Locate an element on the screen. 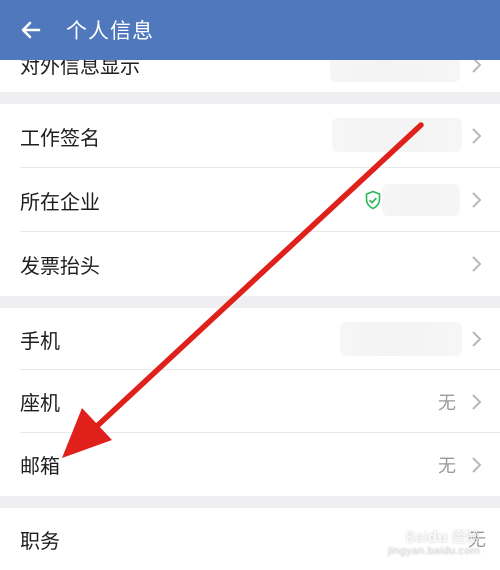 This screenshot has height=570, width=500. row-label: 邮箱 is located at coordinates (40, 466).